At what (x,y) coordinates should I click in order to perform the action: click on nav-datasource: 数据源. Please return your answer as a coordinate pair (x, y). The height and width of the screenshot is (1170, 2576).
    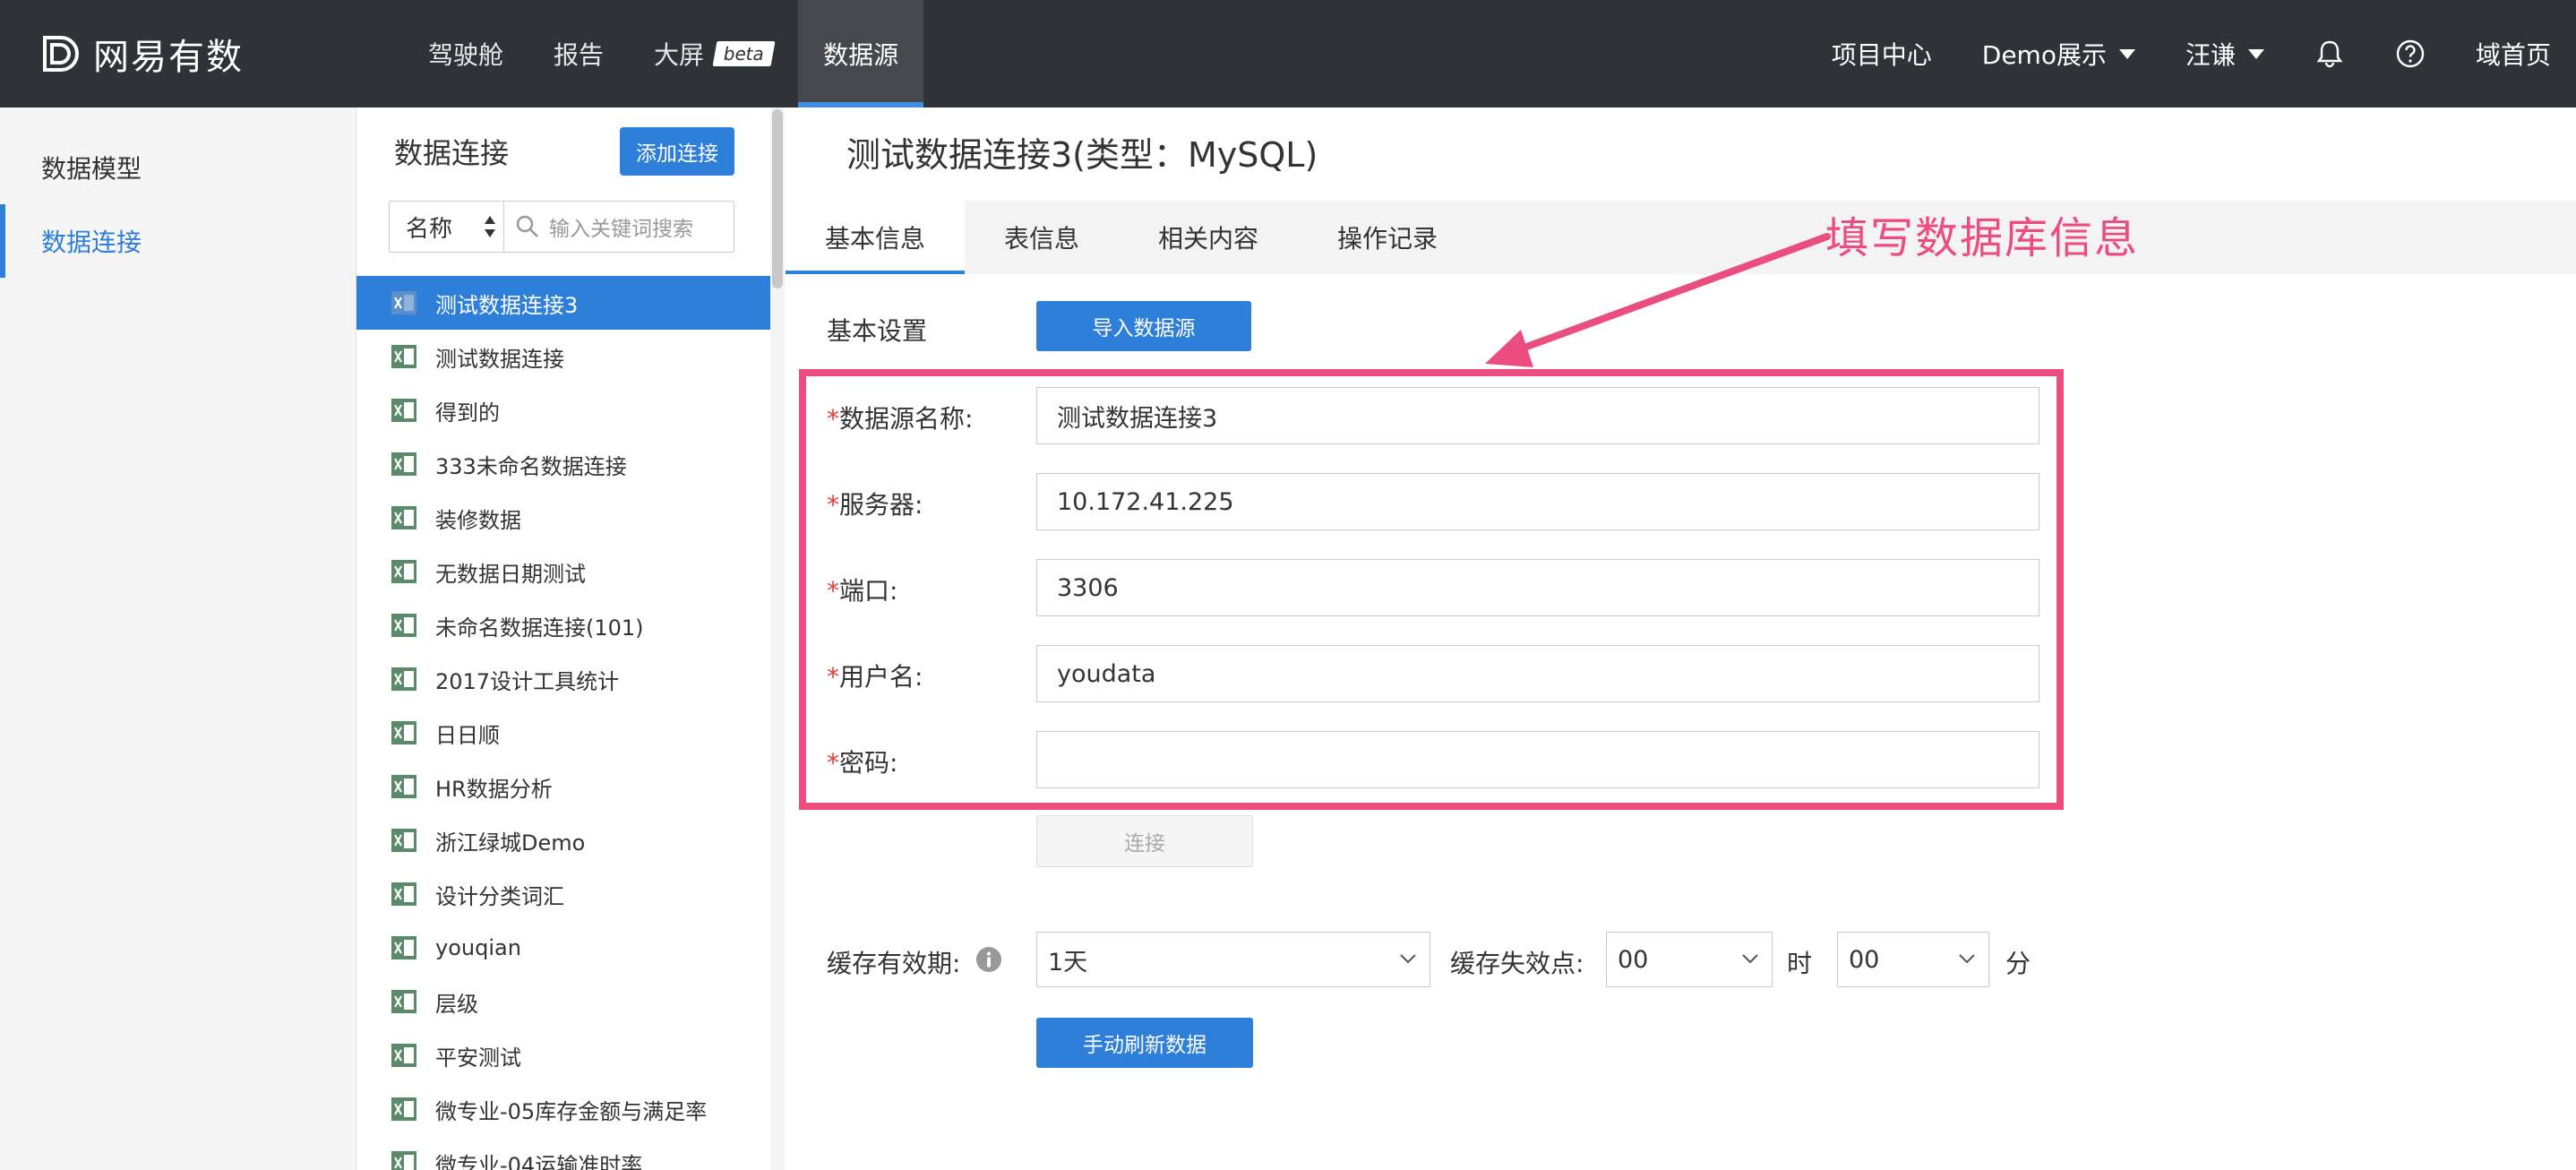
    Looking at the image, I should click on (861, 54).